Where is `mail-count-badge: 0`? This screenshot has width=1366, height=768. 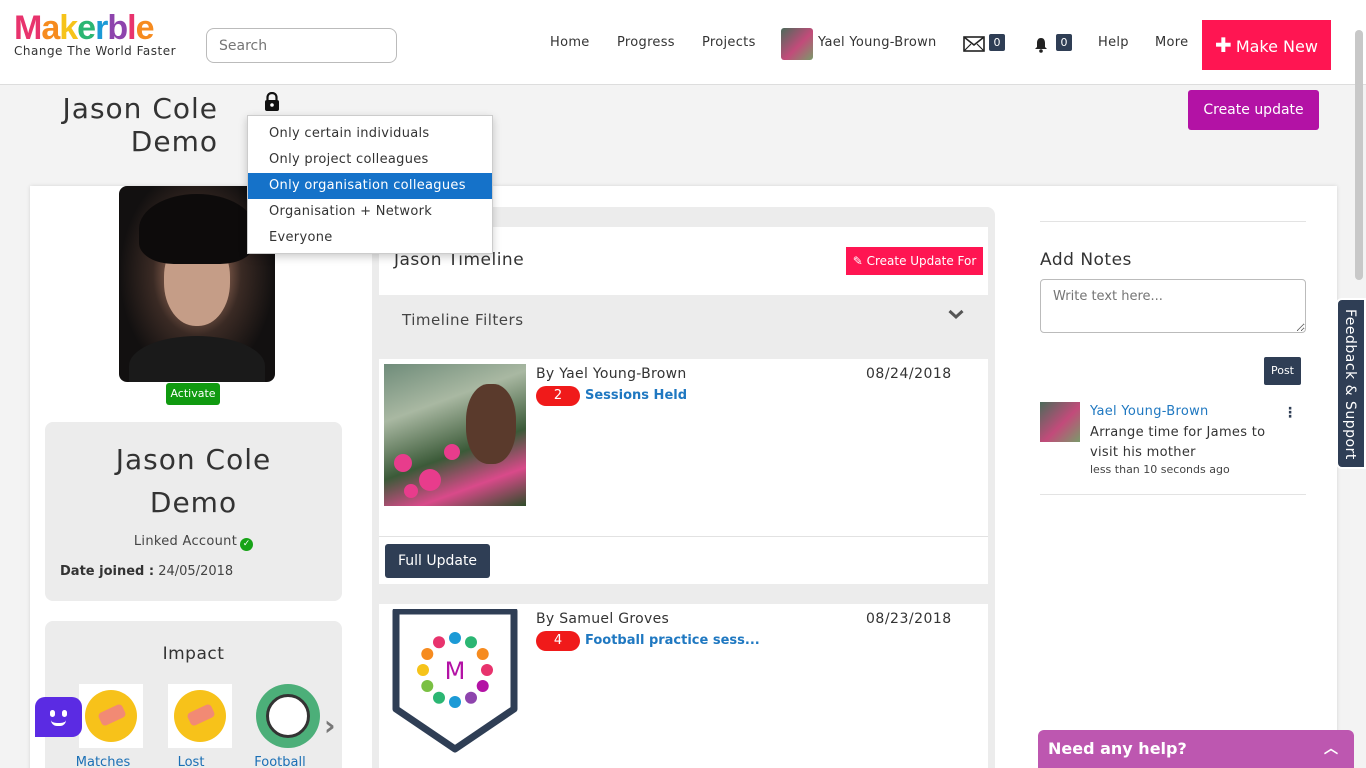 mail-count-badge: 0 is located at coordinates (997, 42).